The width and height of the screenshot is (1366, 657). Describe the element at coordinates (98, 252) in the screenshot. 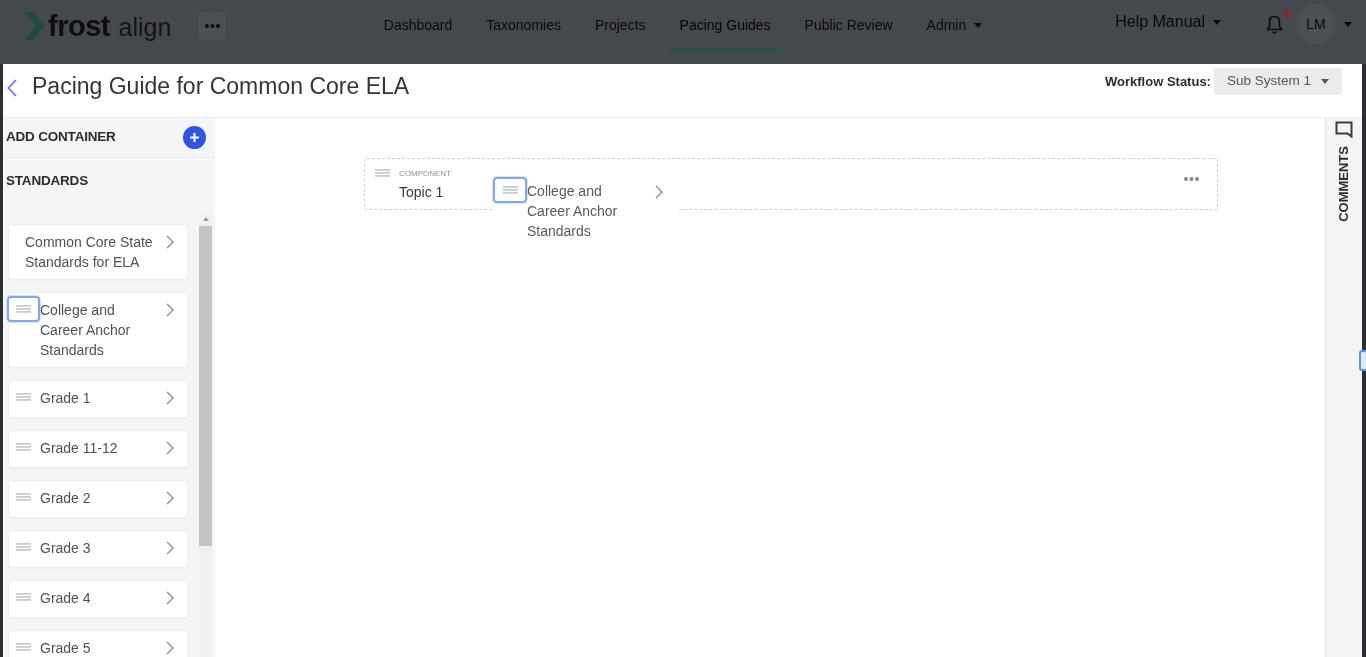

I see `standard-card: Common Core State Standards for ELA` at that location.